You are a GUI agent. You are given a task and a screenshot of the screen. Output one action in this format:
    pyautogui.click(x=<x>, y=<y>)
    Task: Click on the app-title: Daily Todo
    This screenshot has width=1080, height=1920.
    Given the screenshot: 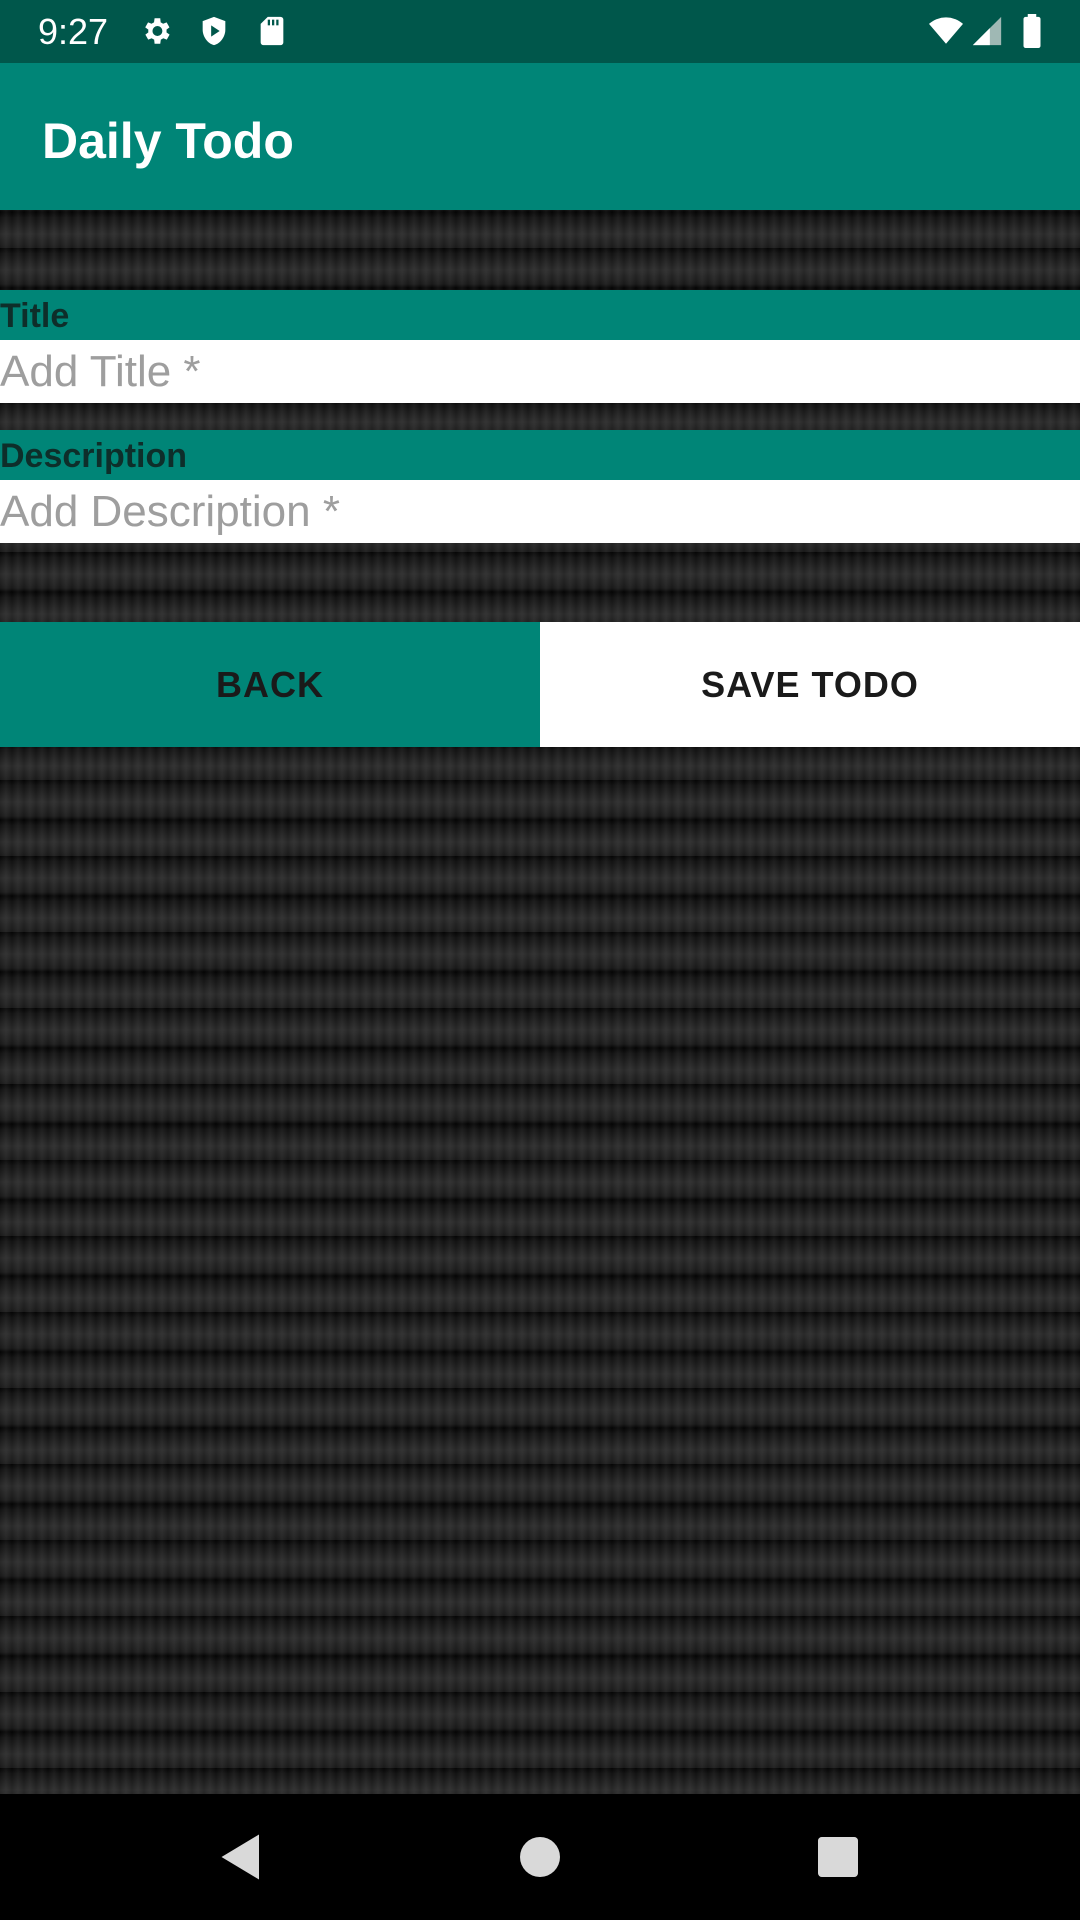 What is the action you would take?
    pyautogui.click(x=168, y=141)
    